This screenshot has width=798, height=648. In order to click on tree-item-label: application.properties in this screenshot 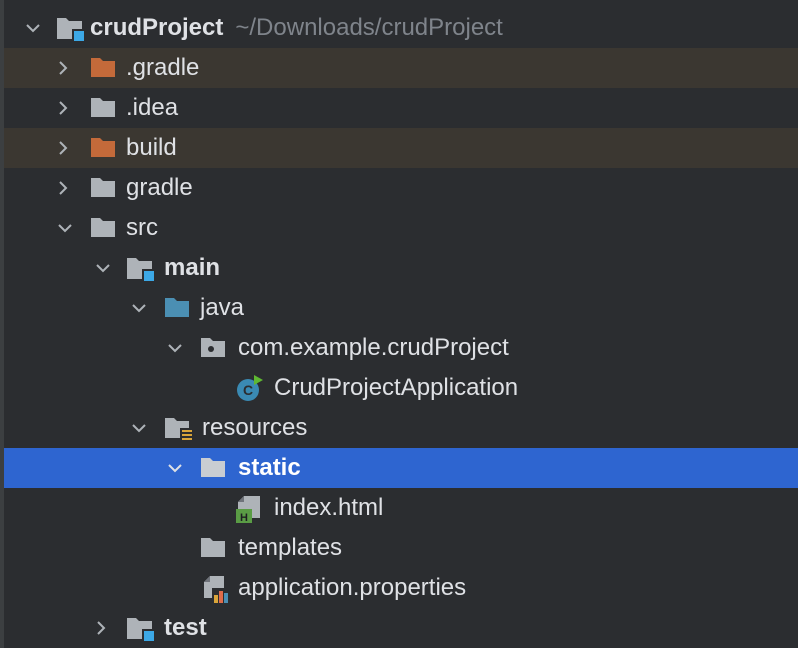, I will do `click(352, 587)`.